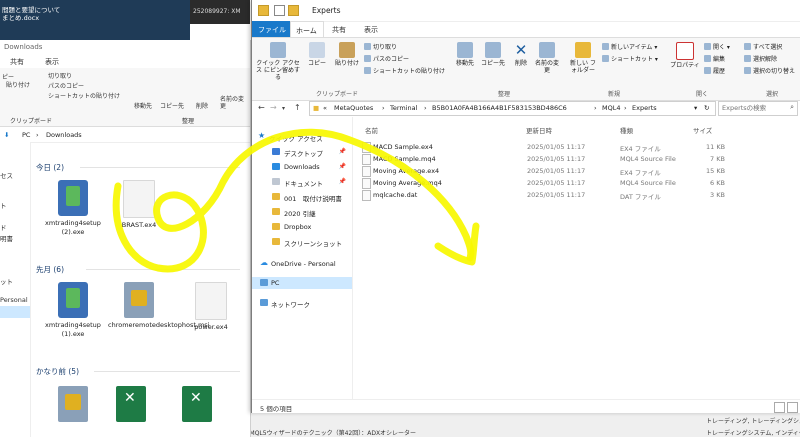 The width and height of the screenshot is (800, 437). I want to click on delete-button: ✕ 削除, so click(521, 54).